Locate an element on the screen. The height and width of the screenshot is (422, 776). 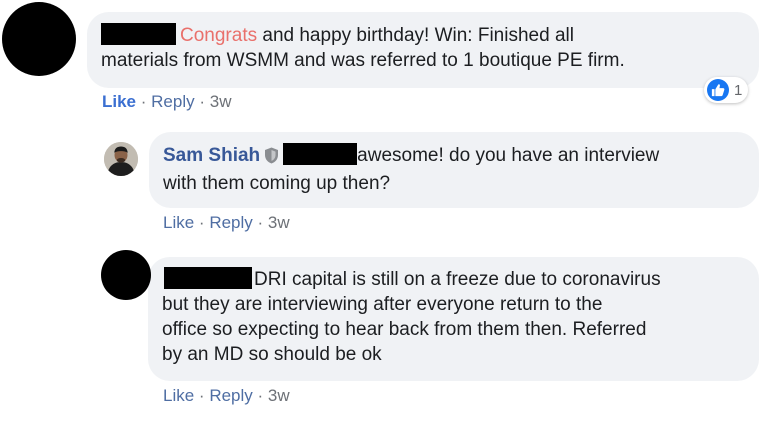
avatar is located at coordinates (121, 159).